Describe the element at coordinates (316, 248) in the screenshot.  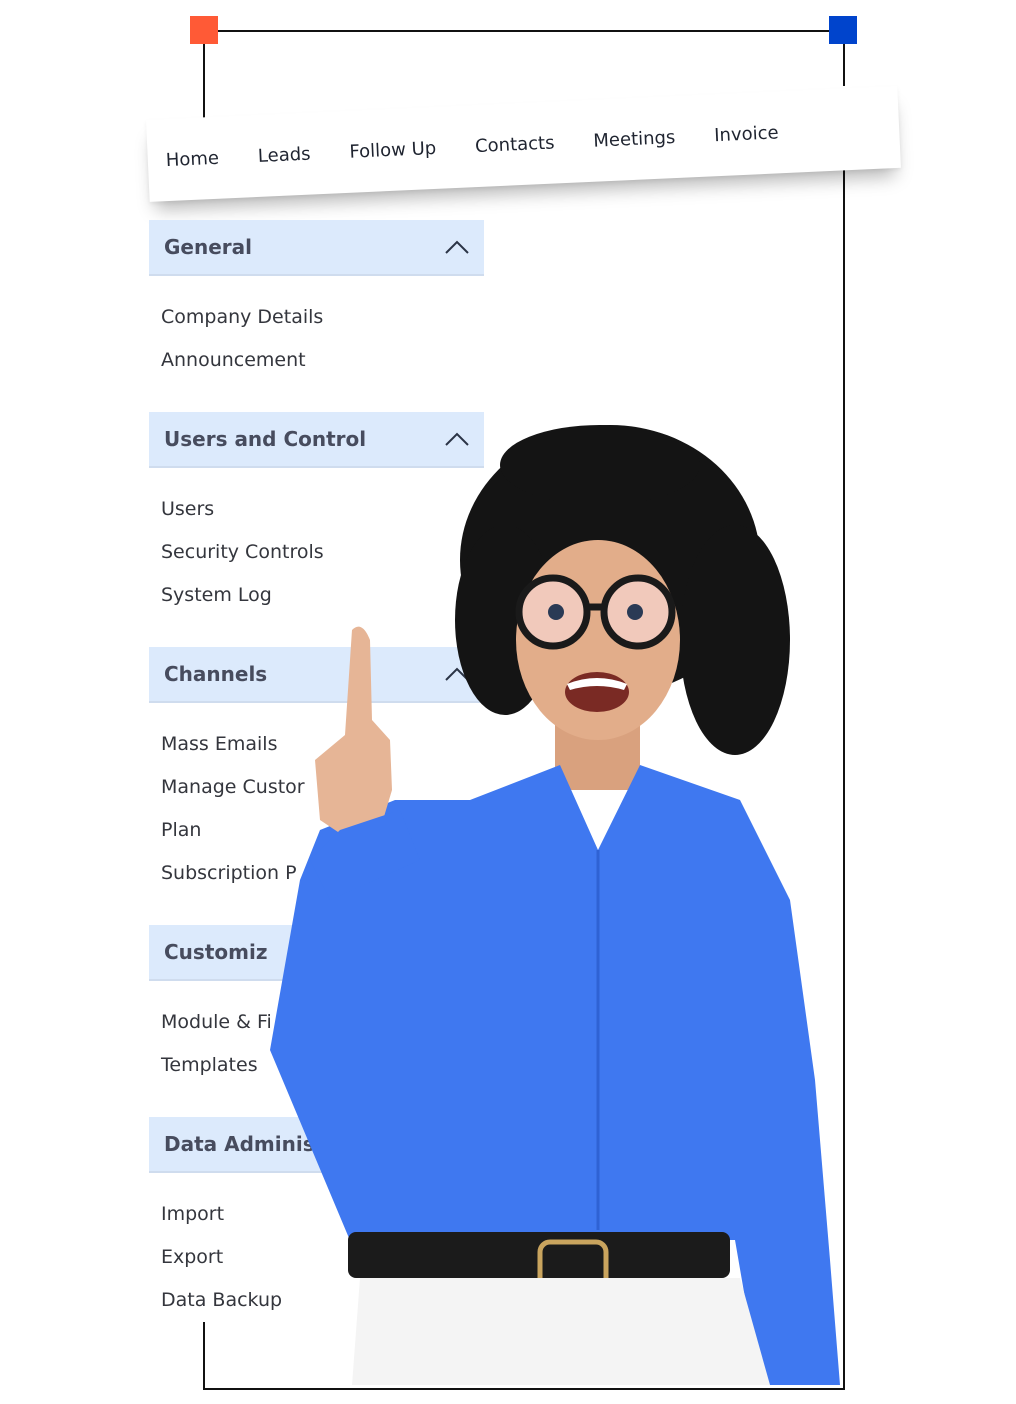
I see `section-header-general: General` at that location.